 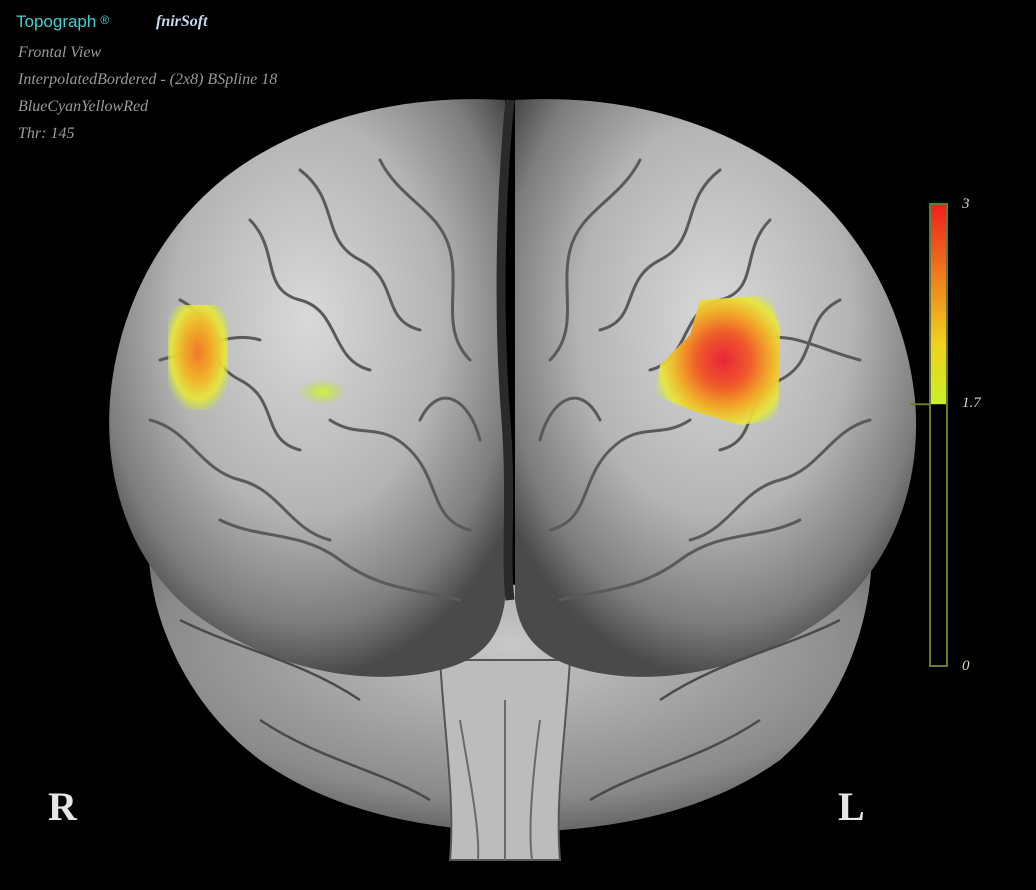 I want to click on colorbar-max-label: 3, so click(x=966, y=204).